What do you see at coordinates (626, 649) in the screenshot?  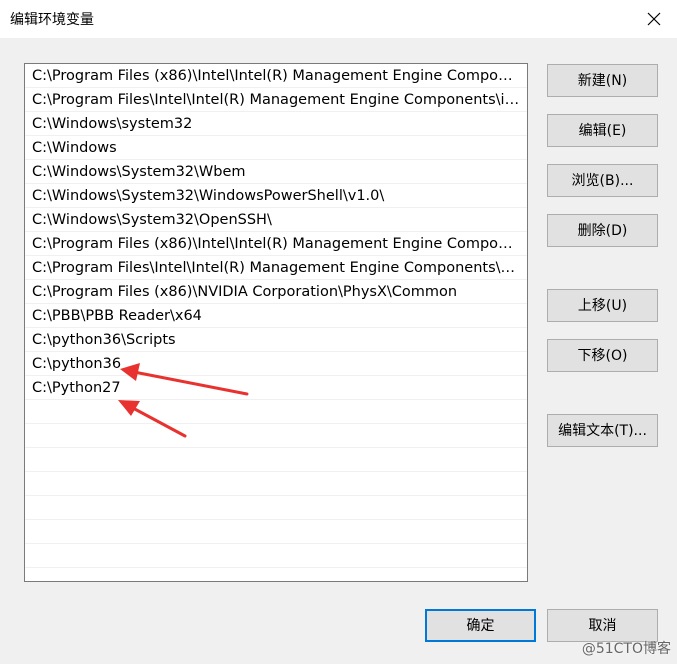 I see `watermark: @51CTO博客` at bounding box center [626, 649].